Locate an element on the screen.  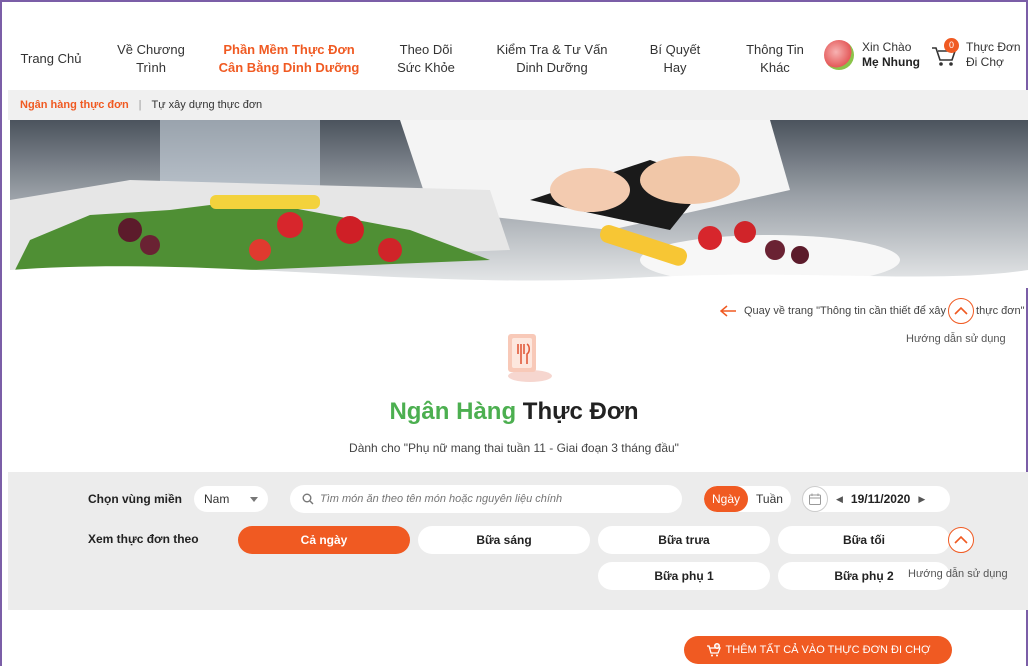
region-value: Nam is located at coordinates (217, 499).